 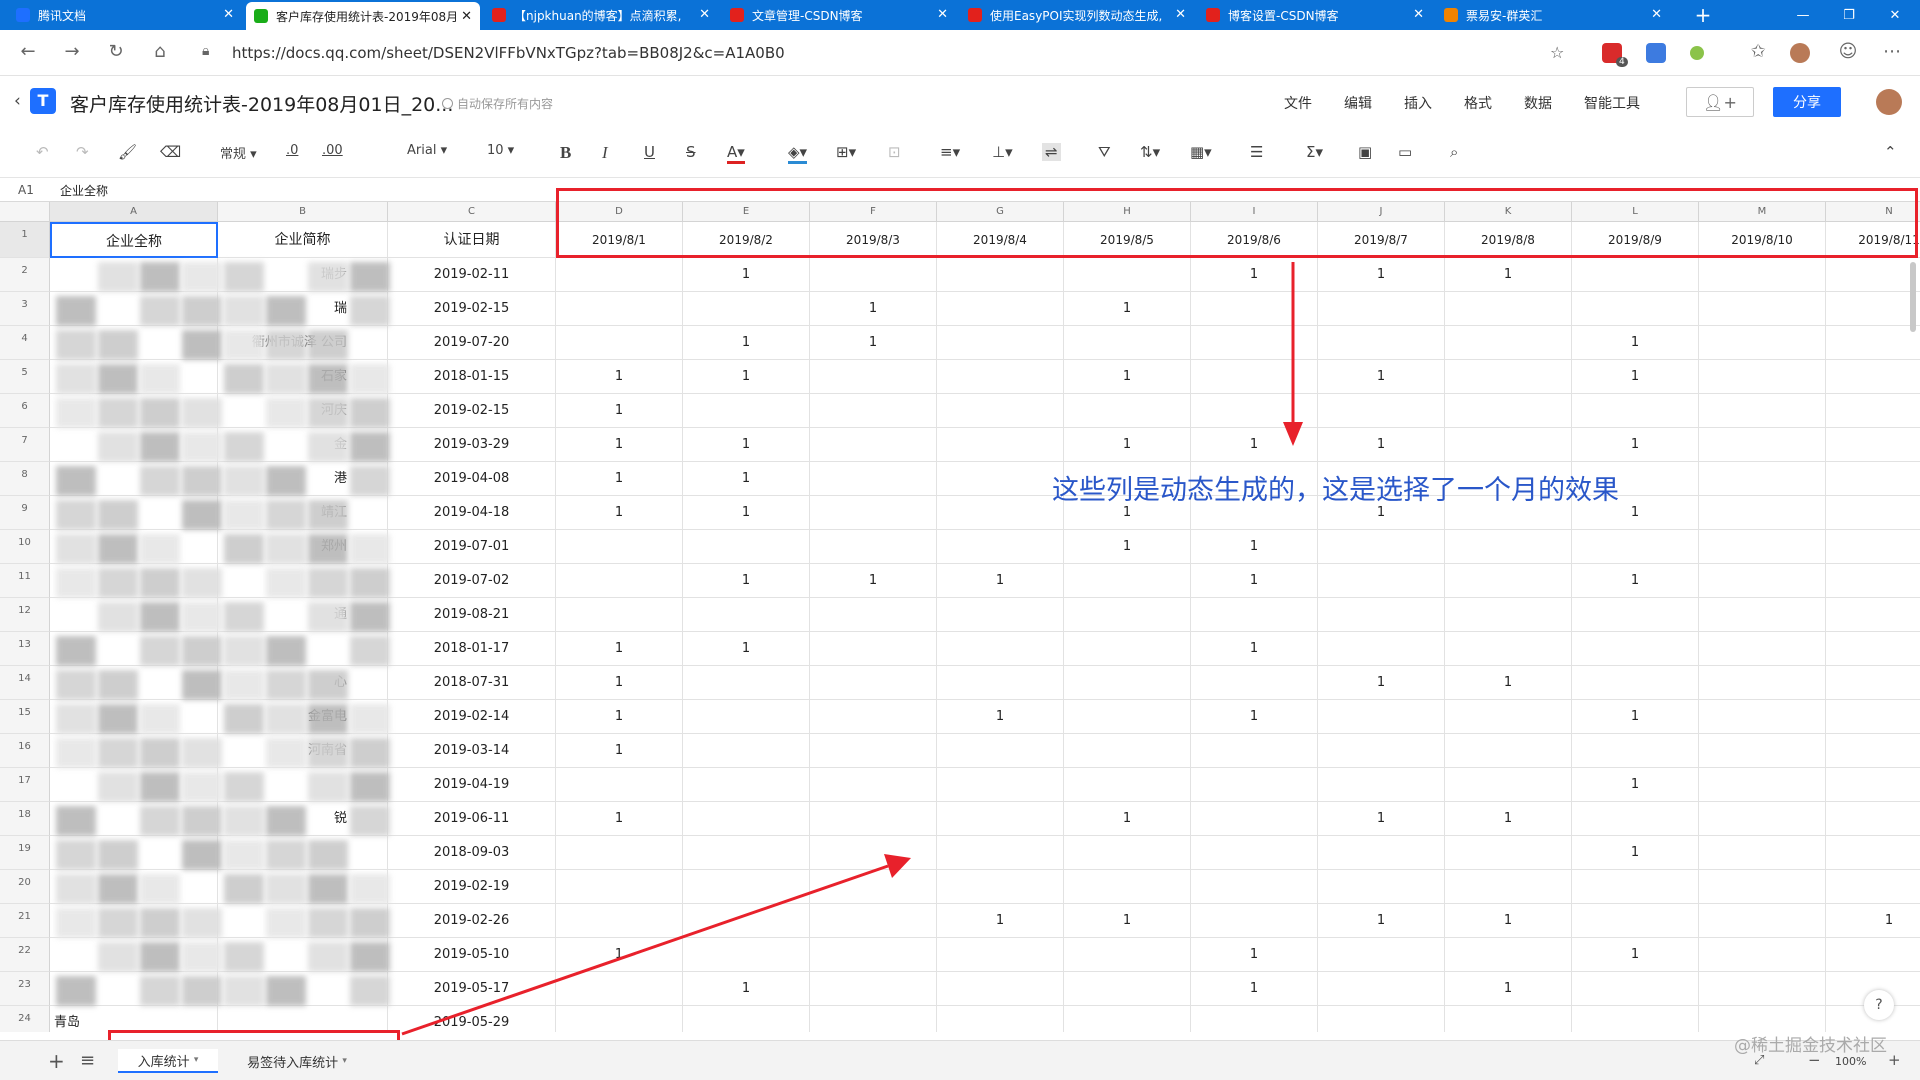 I want to click on arrow-down-head, so click(x=1293, y=434).